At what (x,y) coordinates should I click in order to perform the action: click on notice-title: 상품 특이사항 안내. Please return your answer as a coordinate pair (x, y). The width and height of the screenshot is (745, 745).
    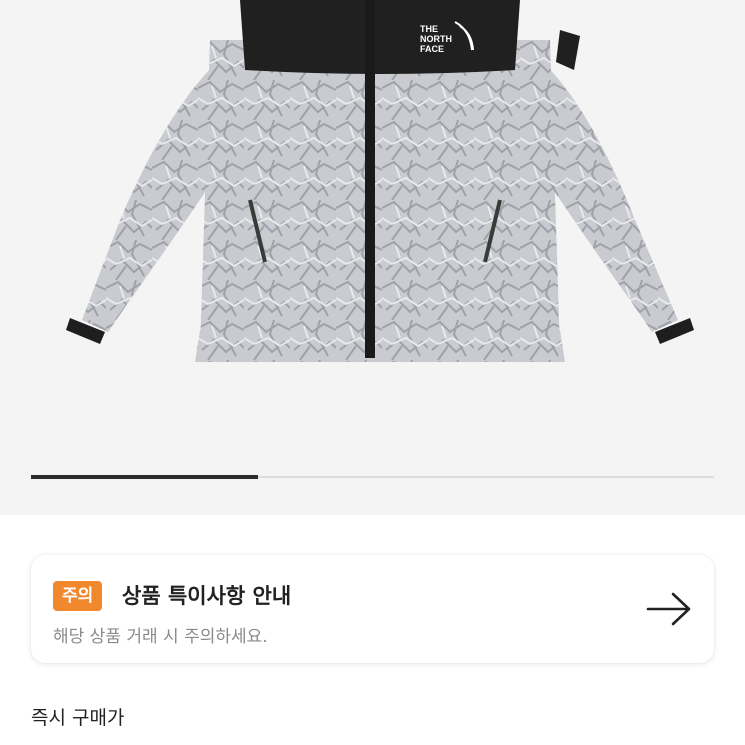
    Looking at the image, I should click on (207, 596).